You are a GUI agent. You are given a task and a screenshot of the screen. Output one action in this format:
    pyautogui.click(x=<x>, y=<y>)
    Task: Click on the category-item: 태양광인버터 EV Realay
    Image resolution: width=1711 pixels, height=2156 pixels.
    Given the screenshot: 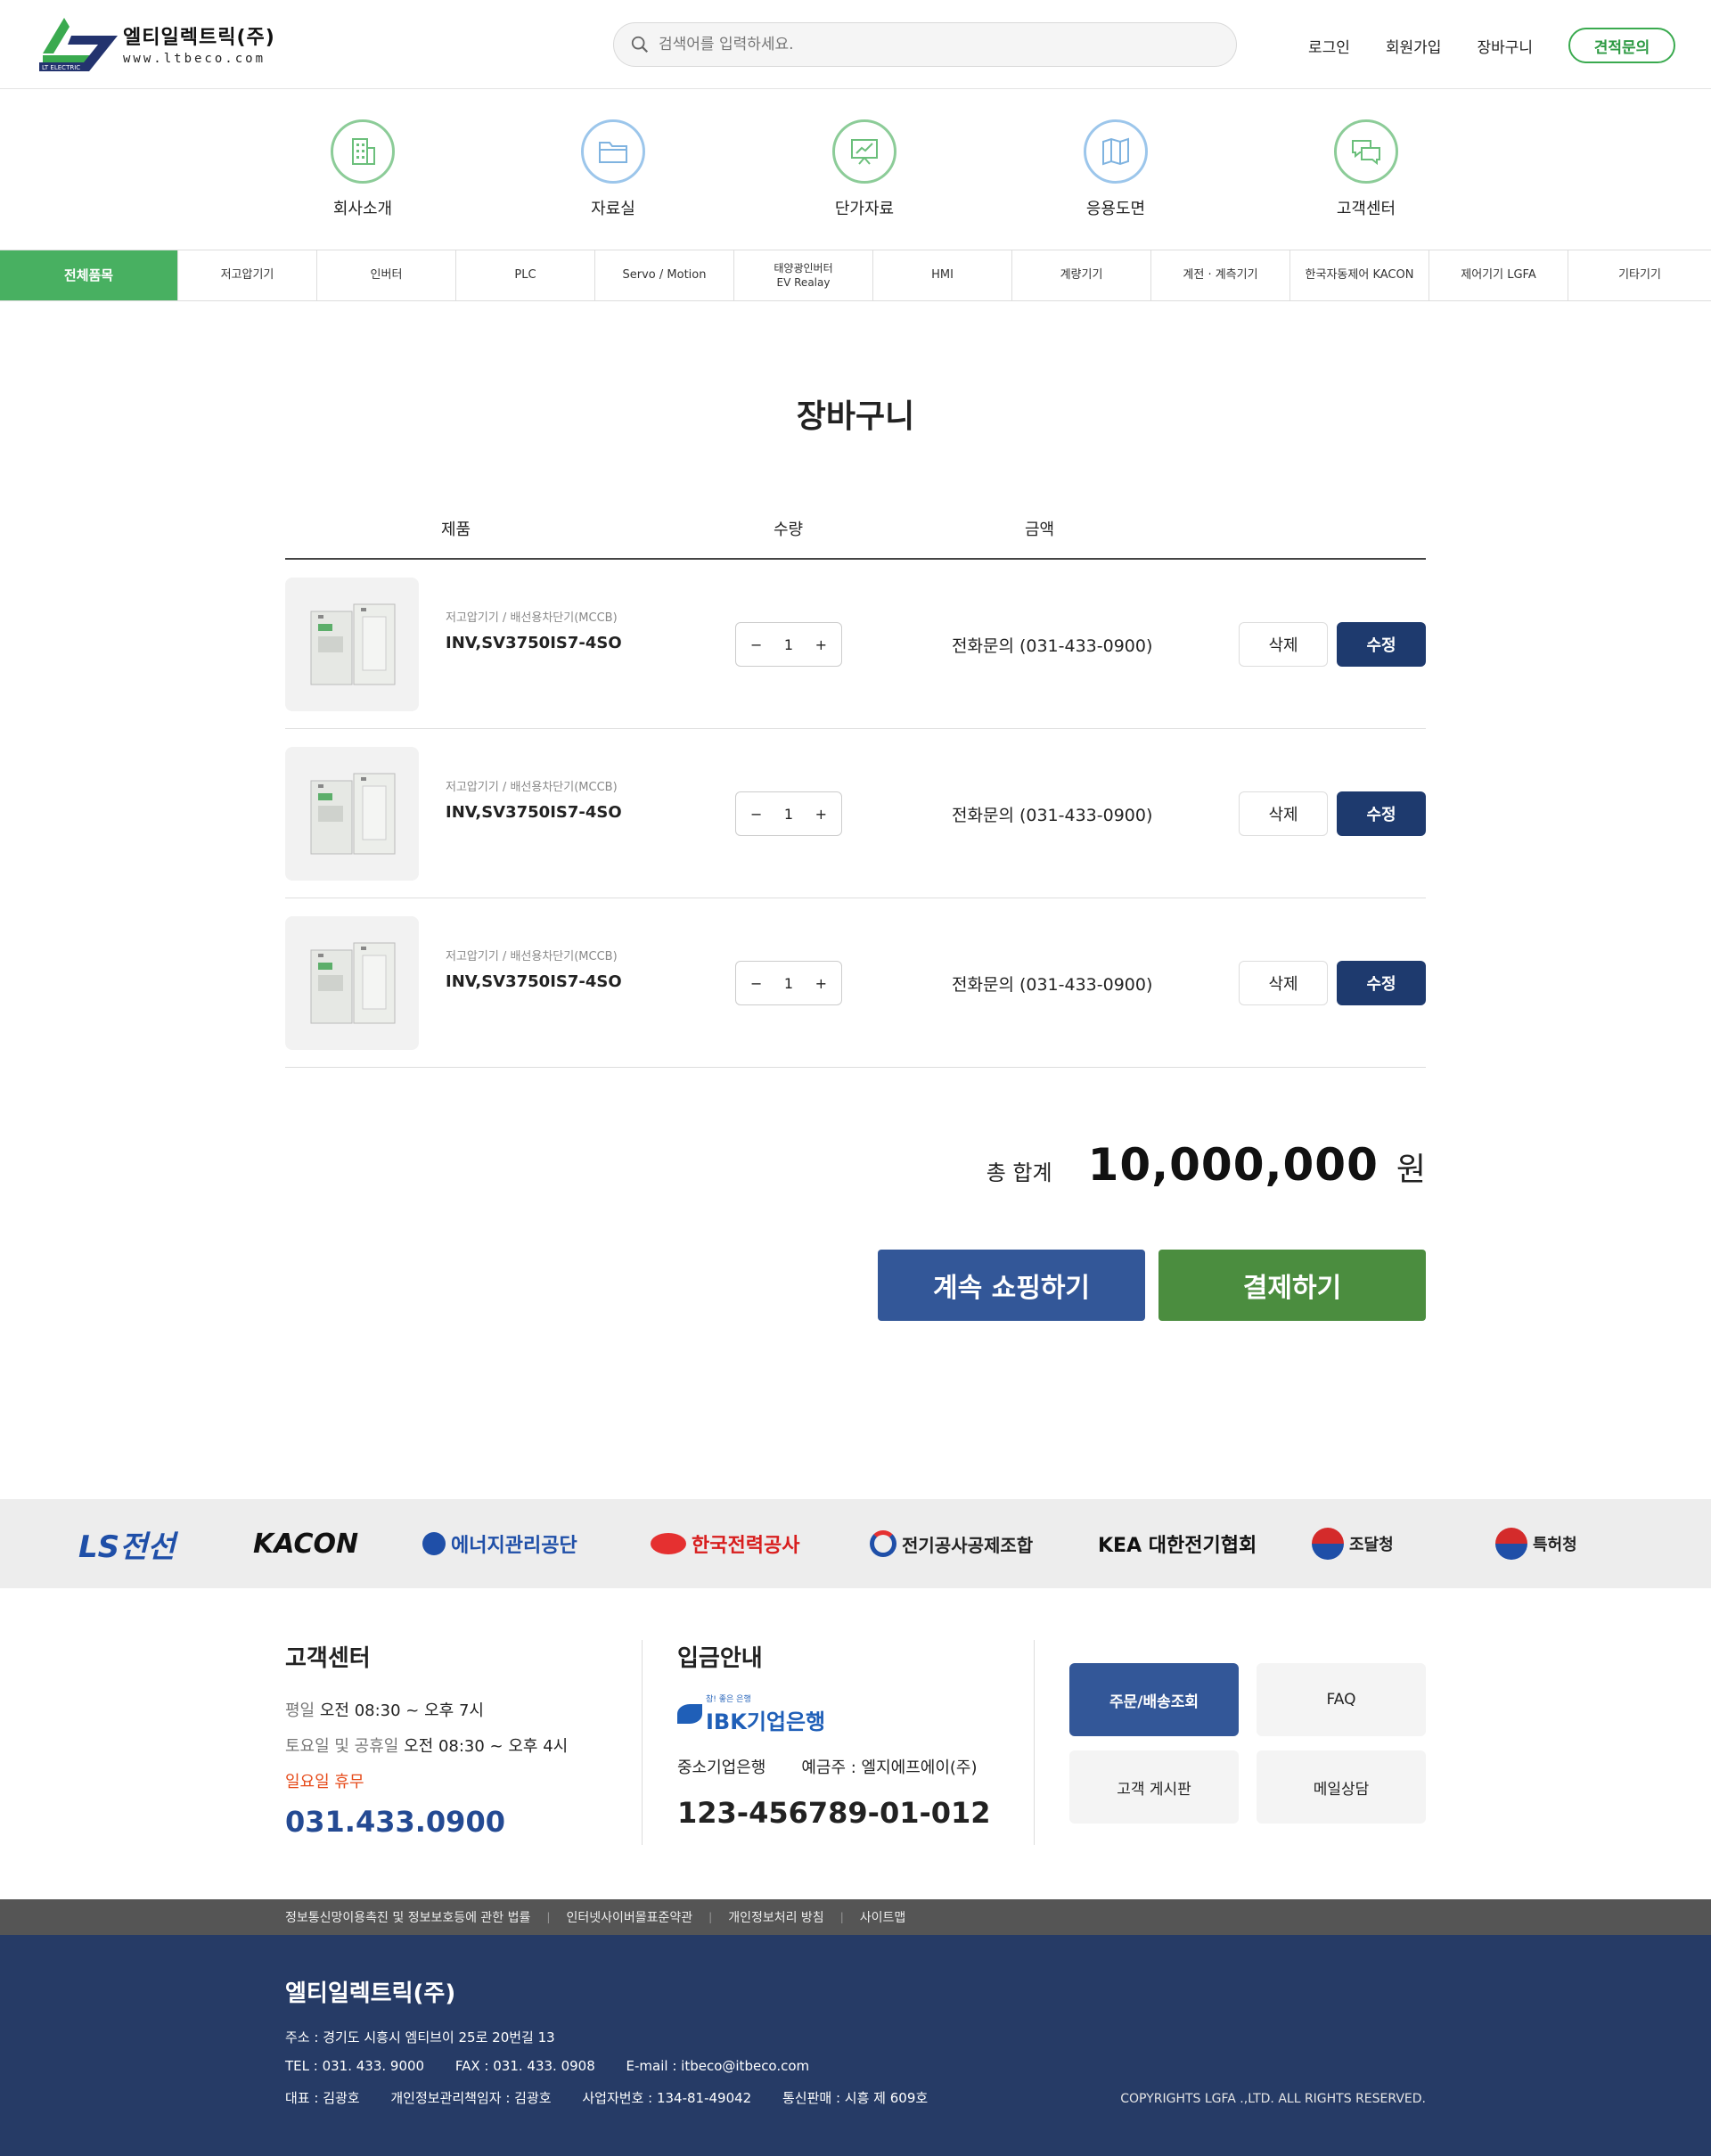 What is the action you would take?
    pyautogui.click(x=803, y=275)
    